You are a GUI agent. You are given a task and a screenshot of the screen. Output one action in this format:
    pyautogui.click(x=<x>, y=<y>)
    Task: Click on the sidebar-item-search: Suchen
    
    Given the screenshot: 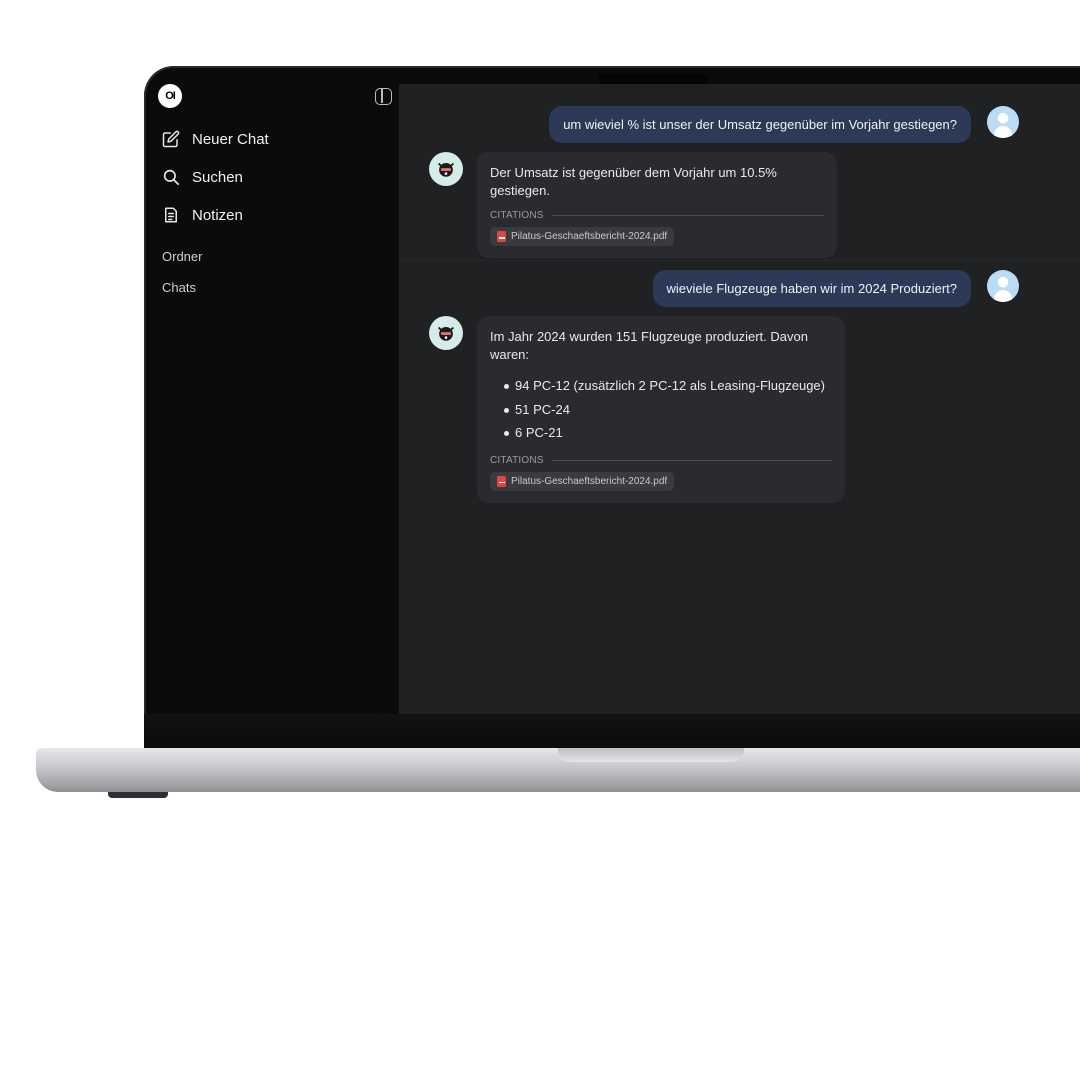 What is the action you would take?
    pyautogui.click(x=202, y=177)
    